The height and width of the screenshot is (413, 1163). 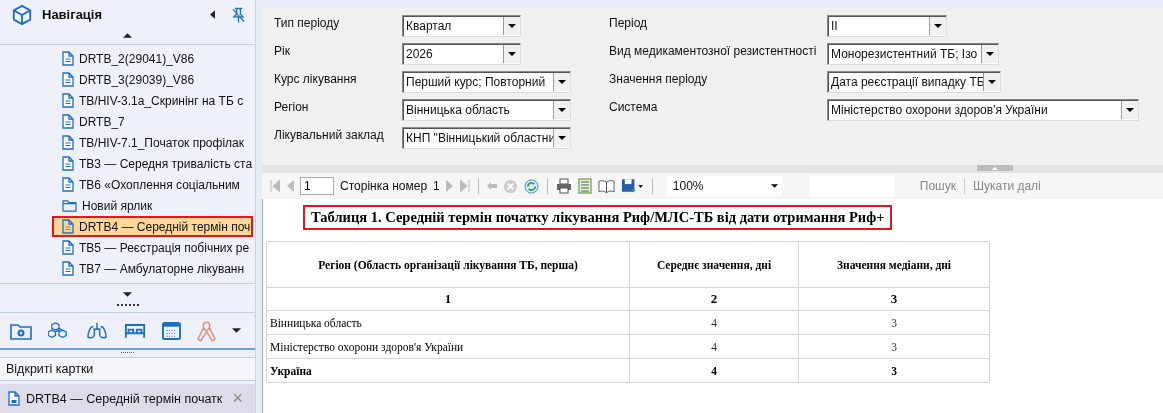 I want to click on collapse-handle-icon, so click(x=995, y=168).